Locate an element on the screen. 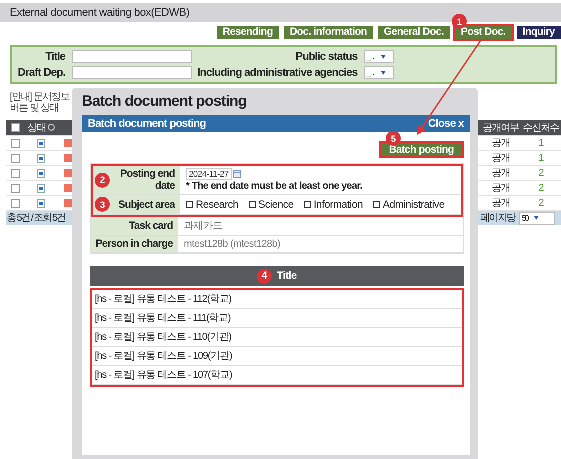 The height and width of the screenshot is (459, 561). option-label: Administrative is located at coordinates (414, 204).